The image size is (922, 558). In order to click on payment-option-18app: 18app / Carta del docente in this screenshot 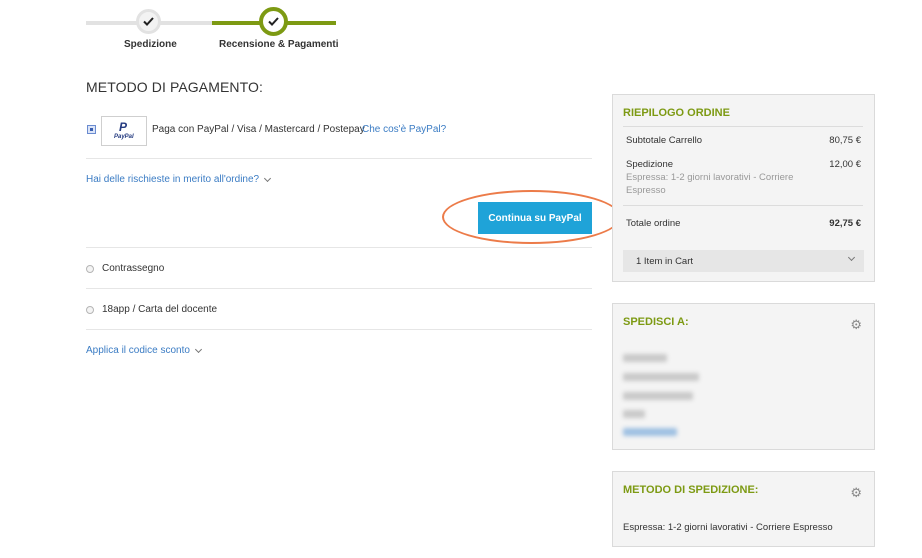, I will do `click(151, 309)`.